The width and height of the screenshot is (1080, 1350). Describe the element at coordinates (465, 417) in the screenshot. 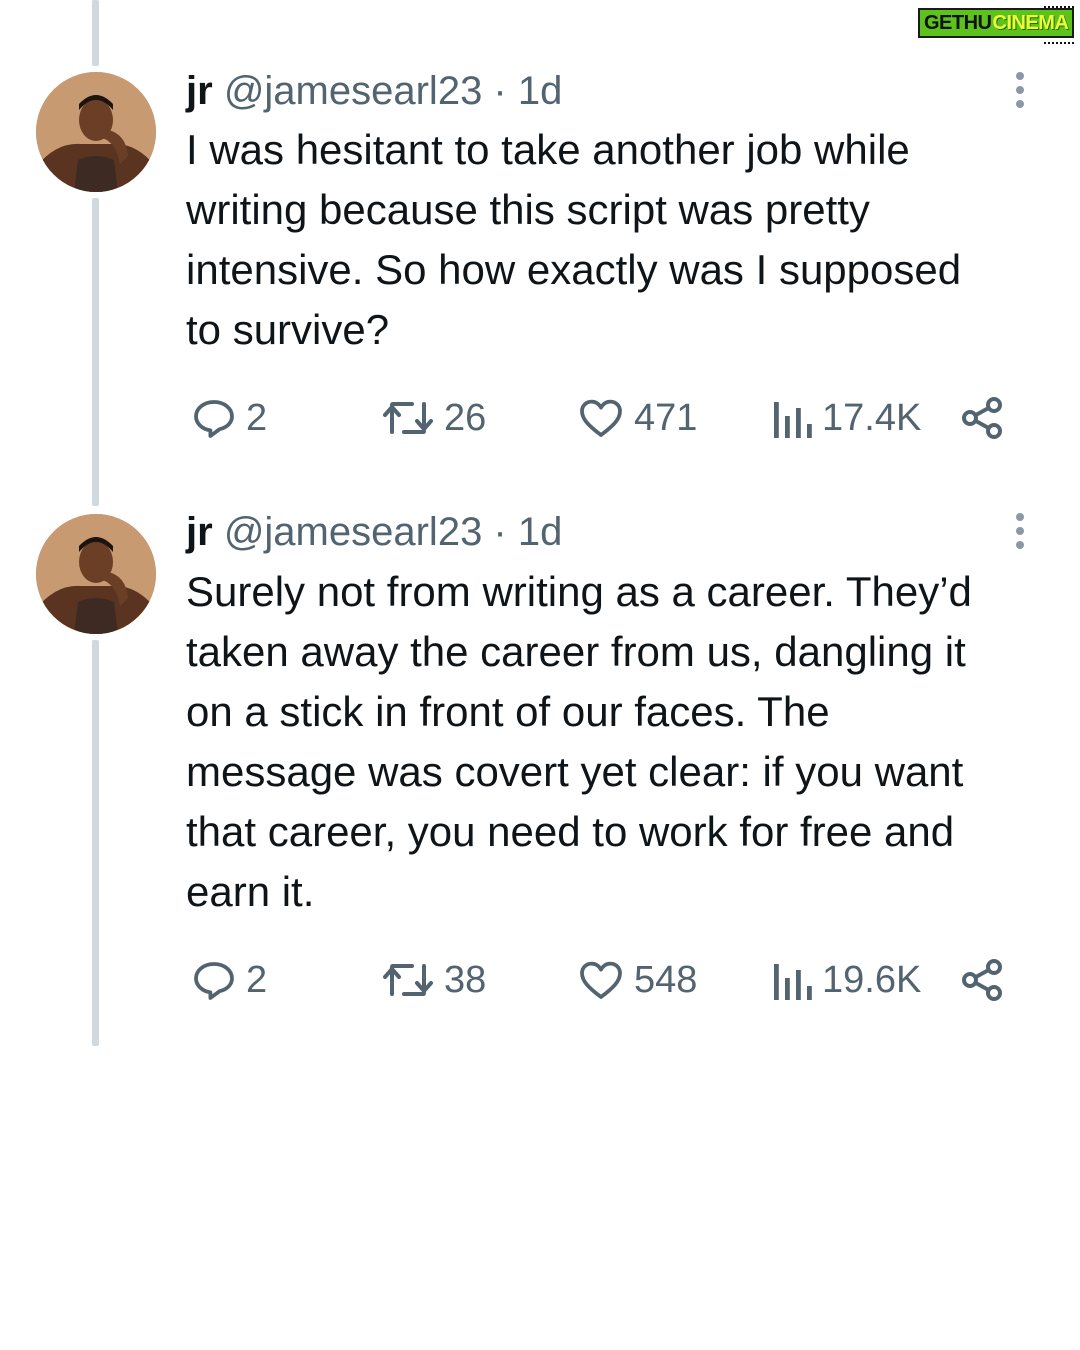

I see `repost-count: 26` at that location.